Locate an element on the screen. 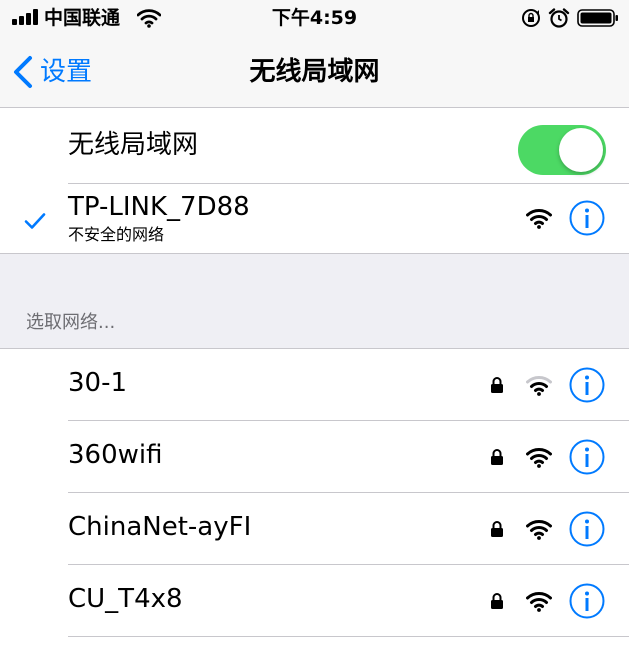 The image size is (629, 650). battery-icon is located at coordinates (597, 18).